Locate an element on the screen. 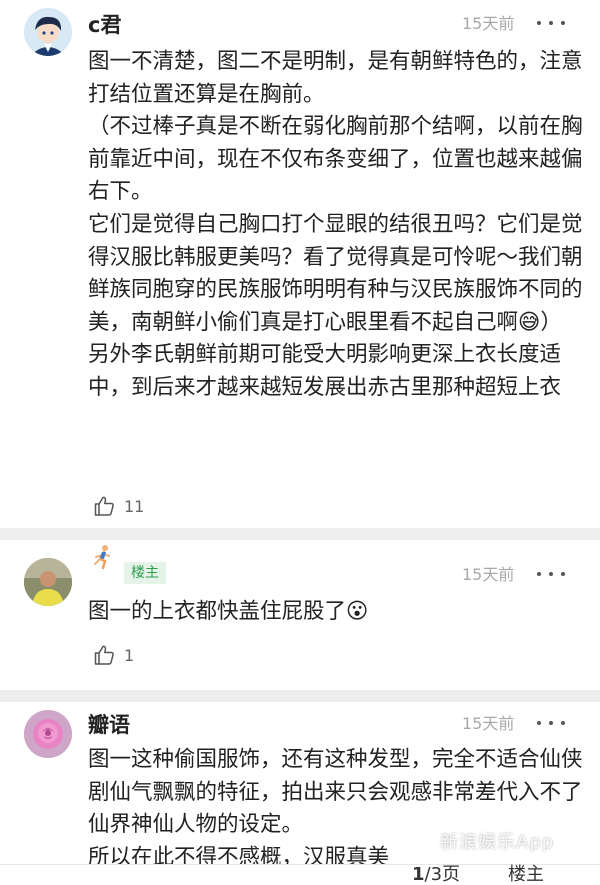 Image resolution: width=600 pixels, height=885 pixels. page-indicator: 1/3页 is located at coordinates (436, 875).